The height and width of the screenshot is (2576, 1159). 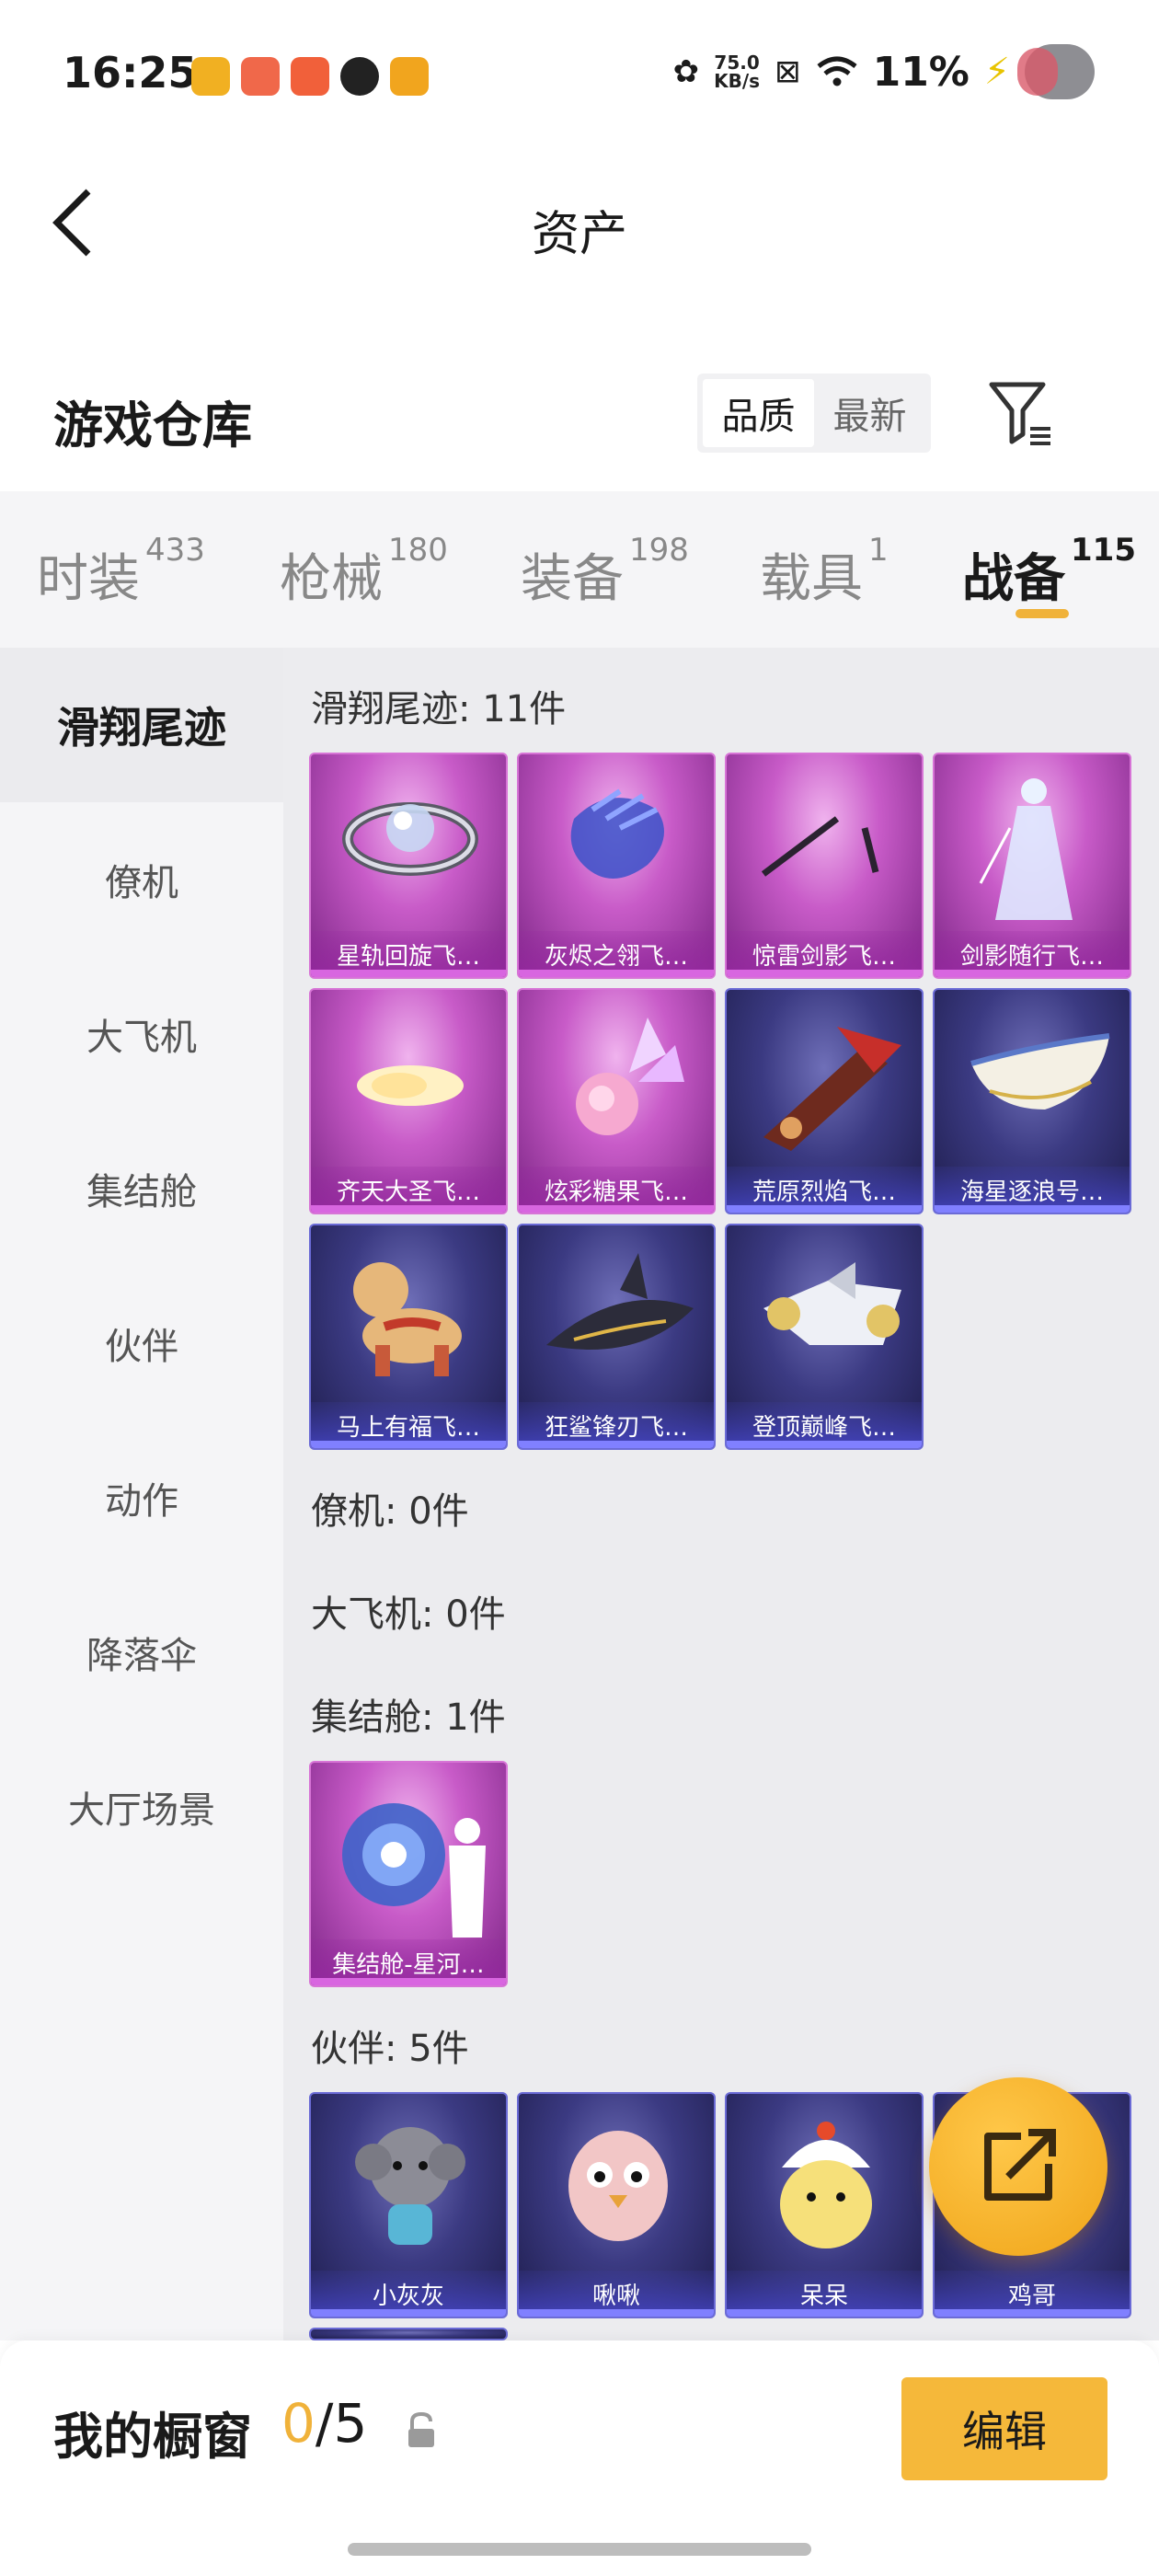 What do you see at coordinates (141, 725) in the screenshot?
I see `sidebar-item-glide-trail: 滑翔尾迹` at bounding box center [141, 725].